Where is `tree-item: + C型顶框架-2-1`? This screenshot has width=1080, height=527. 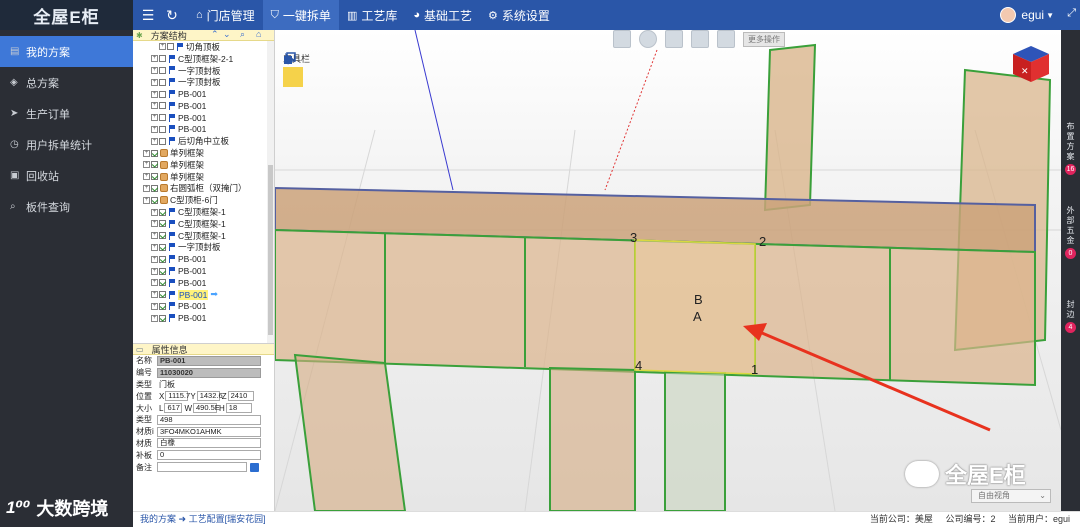
tree-item: + C型顶框架-2-1 is located at coordinates (203, 59).